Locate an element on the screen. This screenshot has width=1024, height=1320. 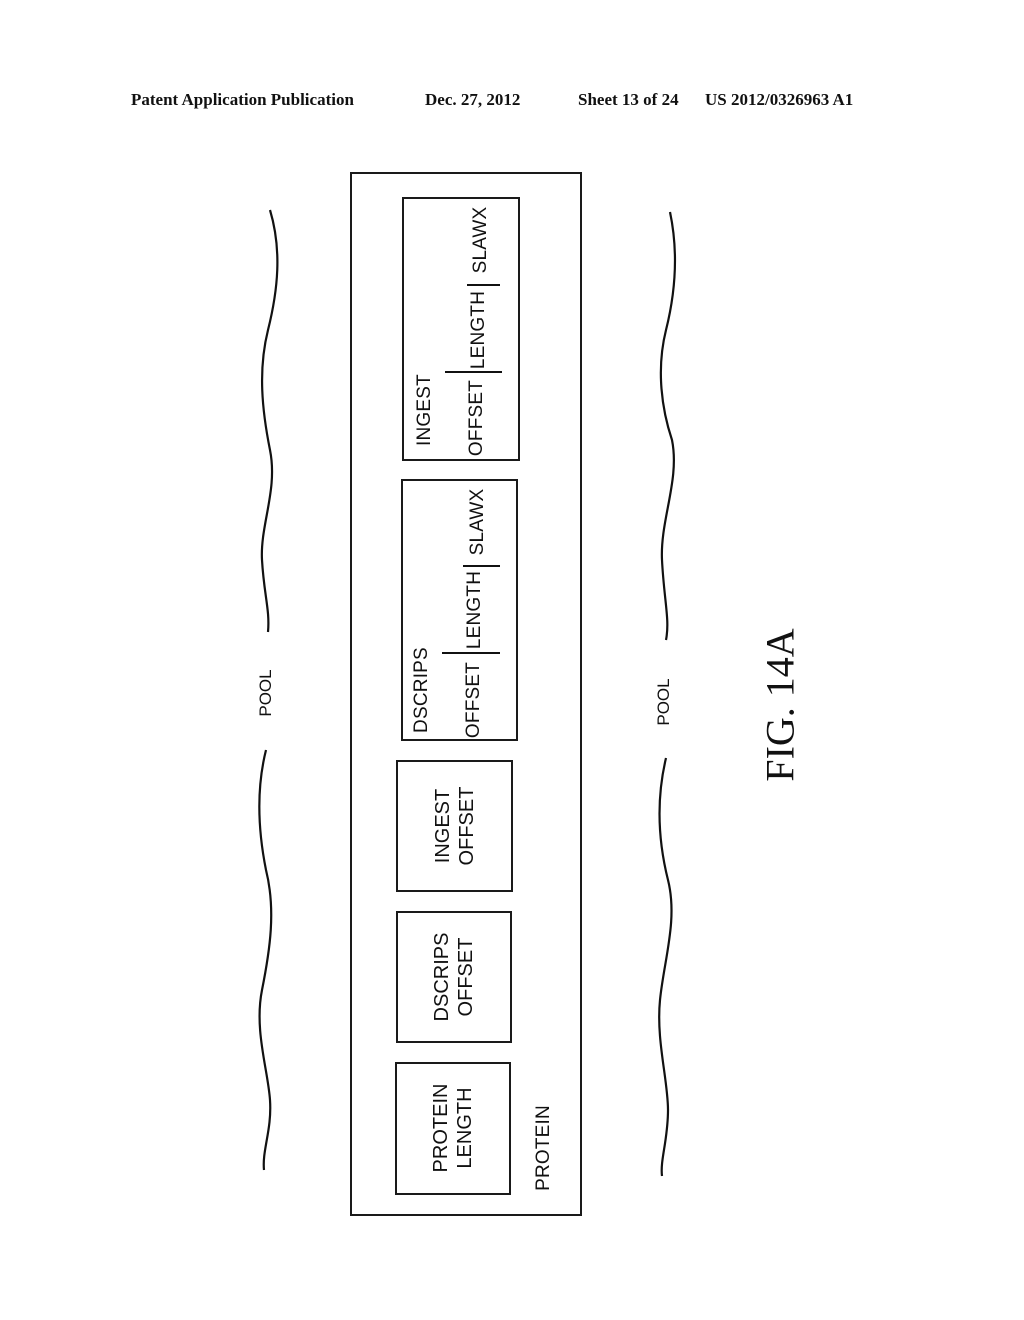
protein-label: PROTEIN is located at coordinates (543, 1148).